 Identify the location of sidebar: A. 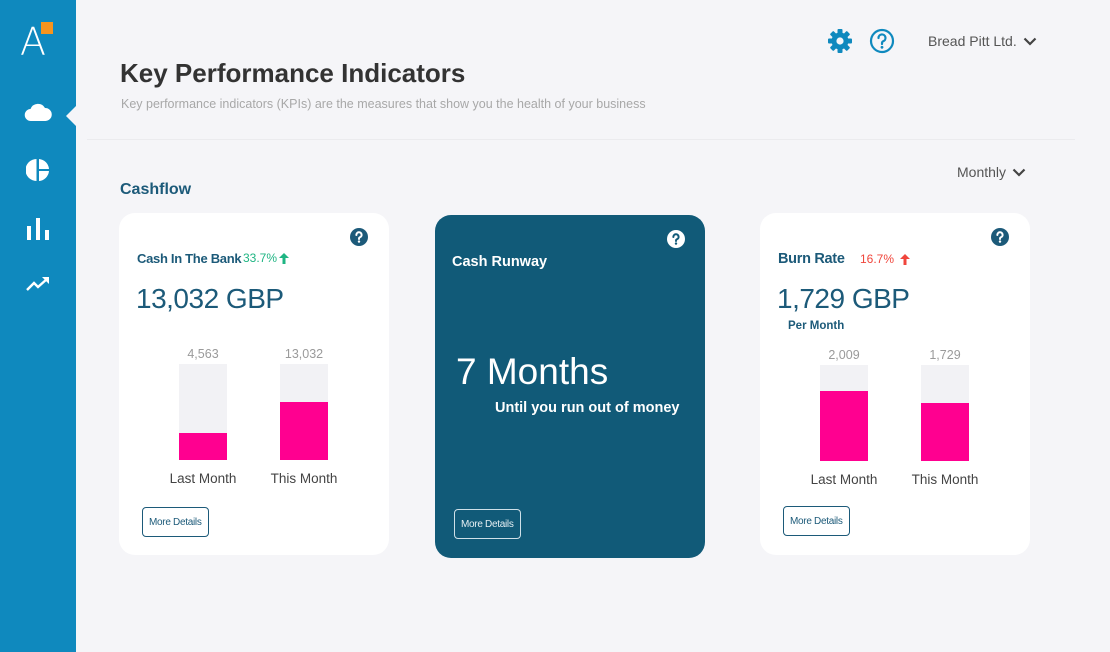
(38, 326).